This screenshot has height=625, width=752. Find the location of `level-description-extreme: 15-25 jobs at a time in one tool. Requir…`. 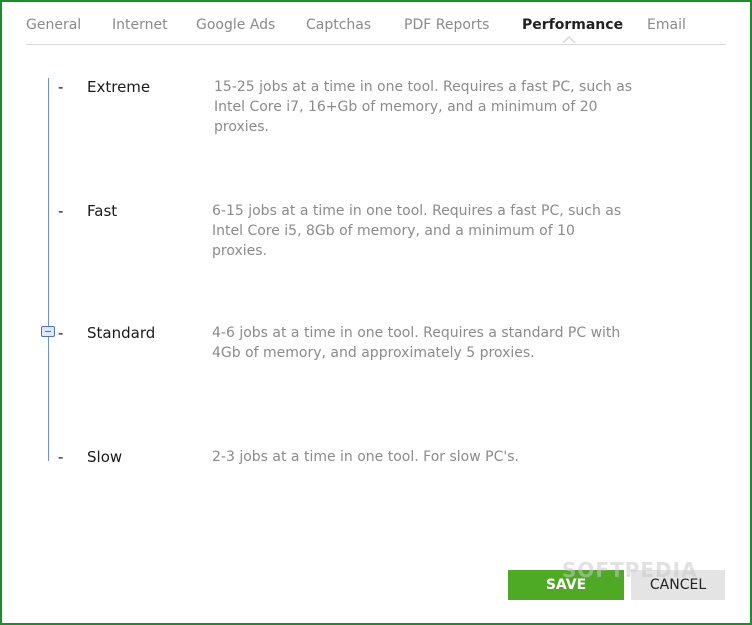

level-description-extreme: 15-25 jobs at a time in one tool. Requir… is located at coordinates (423, 107).